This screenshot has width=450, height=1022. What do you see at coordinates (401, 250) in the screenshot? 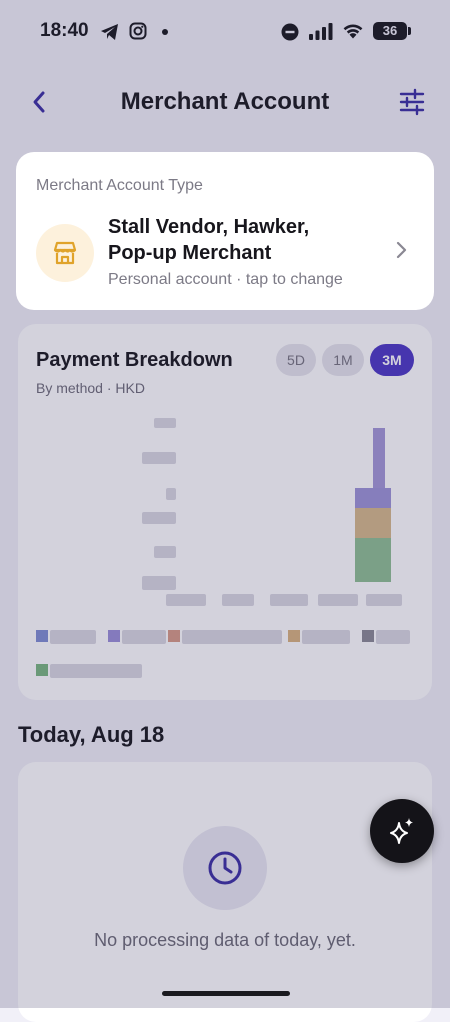
I see `chevron-right-icon` at bounding box center [401, 250].